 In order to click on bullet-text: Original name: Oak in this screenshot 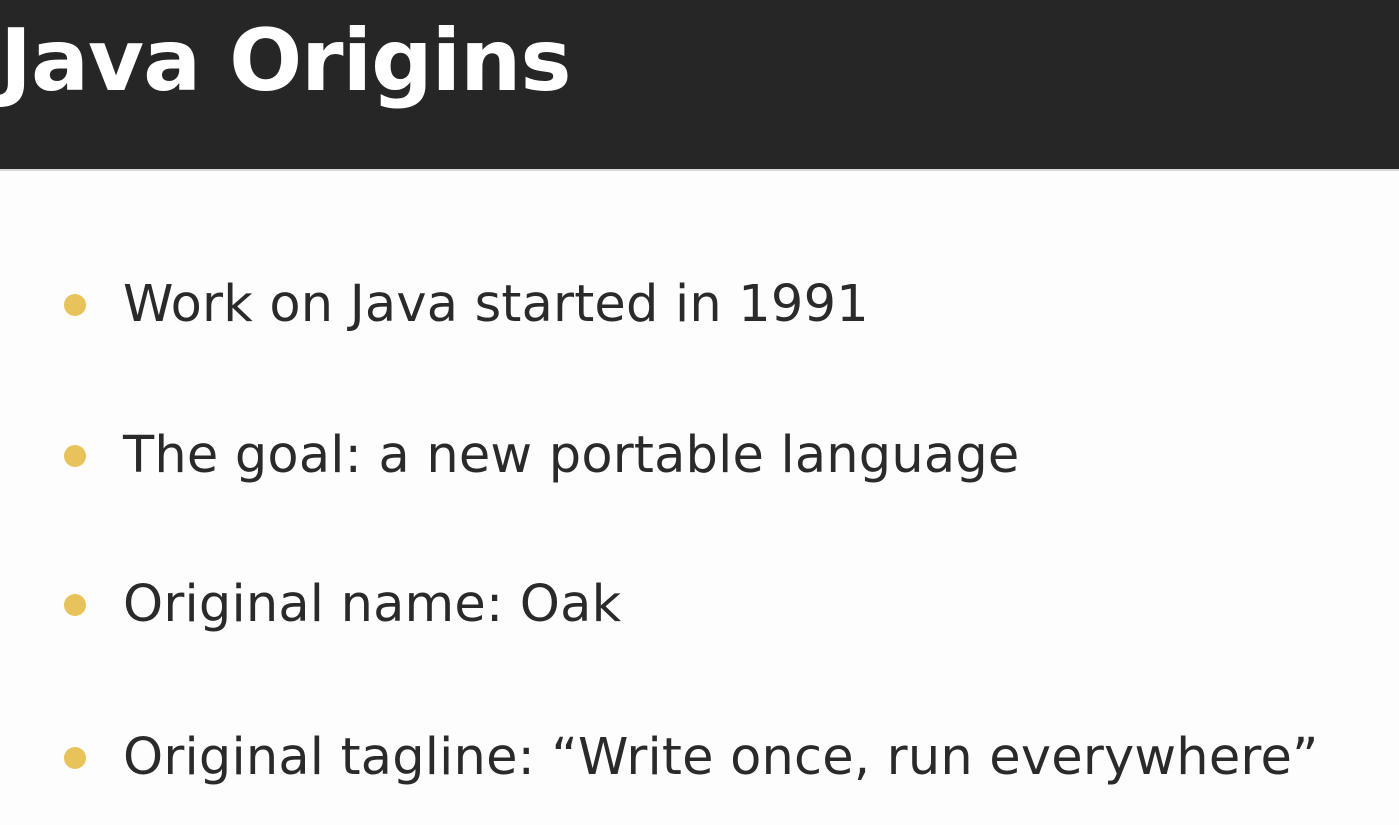, I will do `click(372, 604)`.